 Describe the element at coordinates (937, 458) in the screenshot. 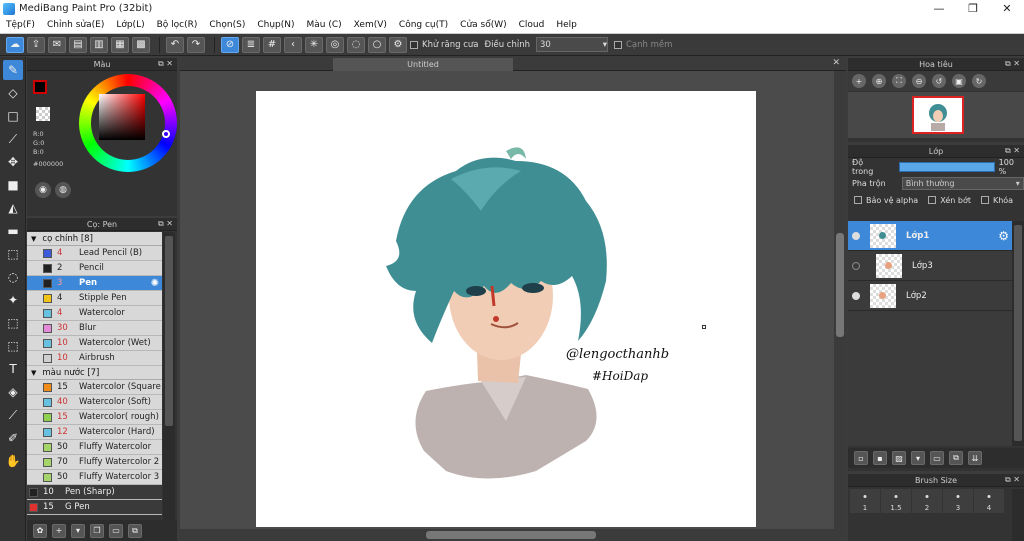

I see `folder-icon: ▭` at that location.